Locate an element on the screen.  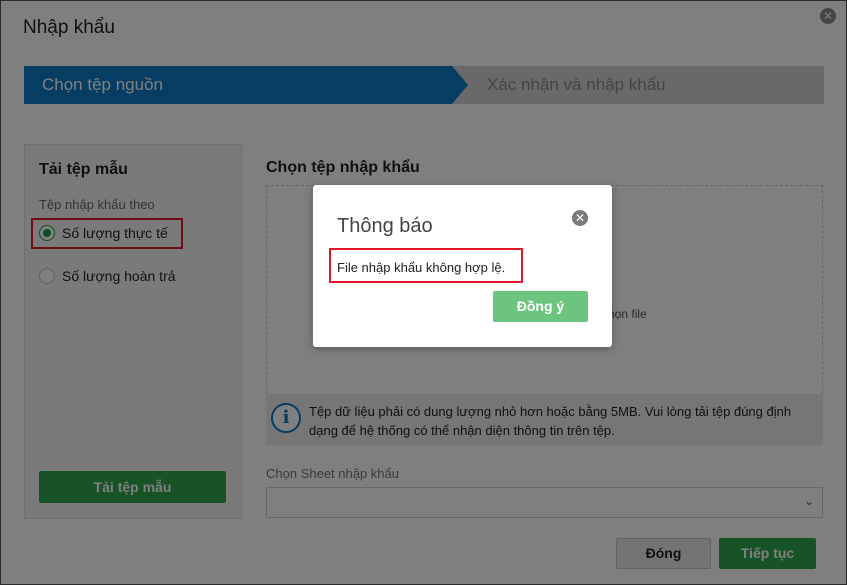
modal-title: Thông báo is located at coordinates (385, 226).